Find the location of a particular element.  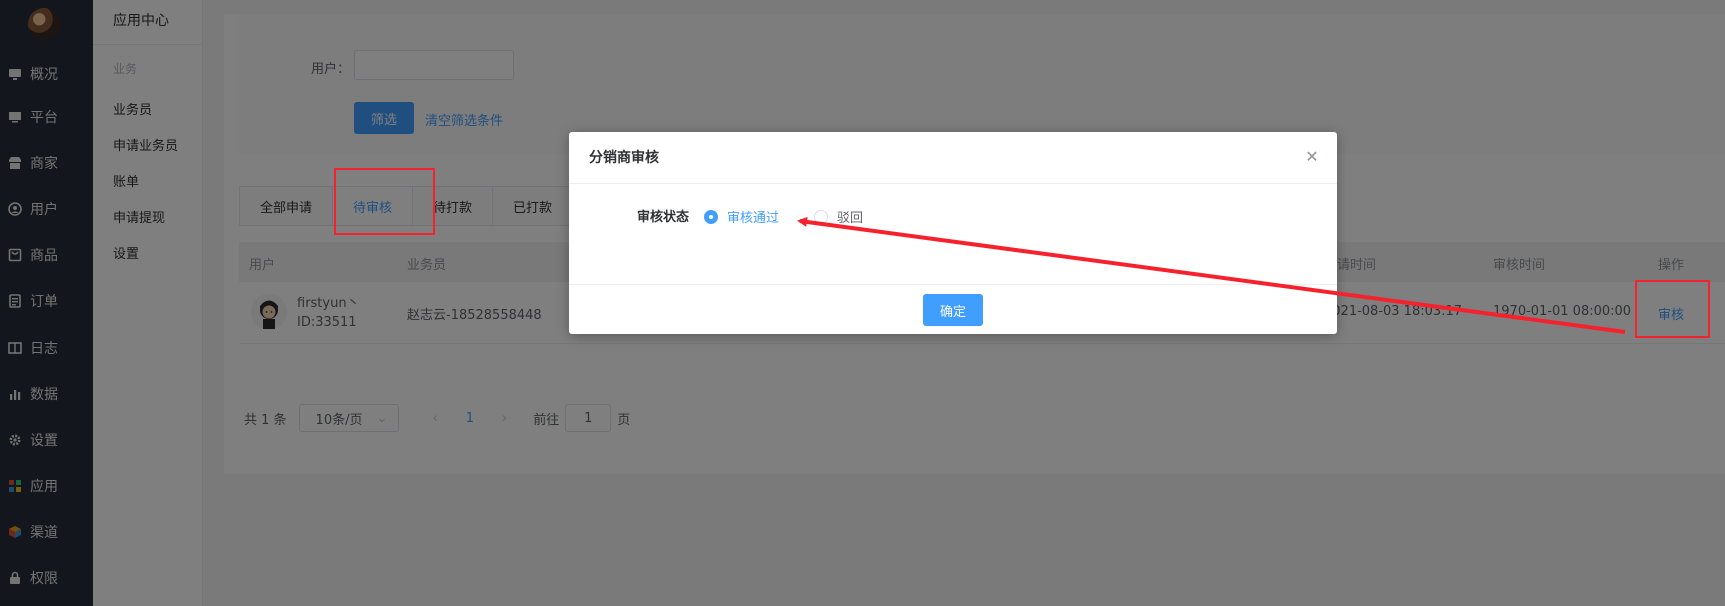

review-status-label: 审核状态 is located at coordinates (663, 217).